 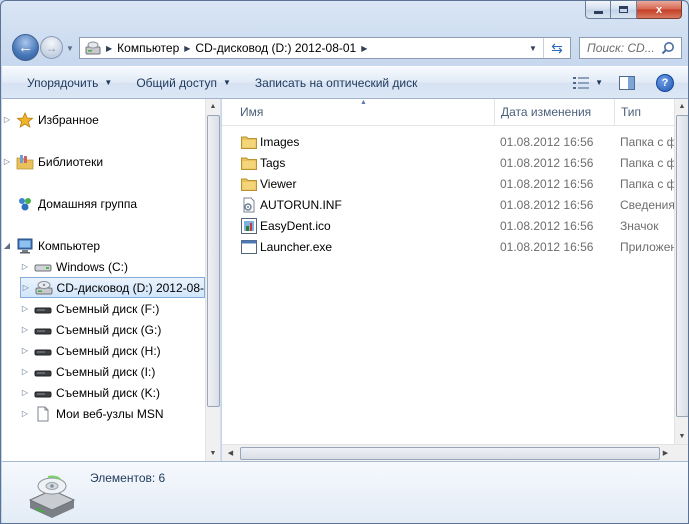 I want to click on maximize-button, so click(x=624, y=10).